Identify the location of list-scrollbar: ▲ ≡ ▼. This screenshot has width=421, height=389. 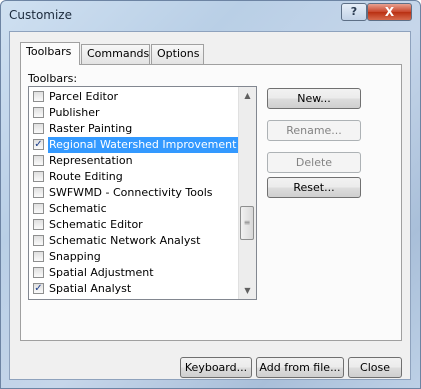
(247, 193).